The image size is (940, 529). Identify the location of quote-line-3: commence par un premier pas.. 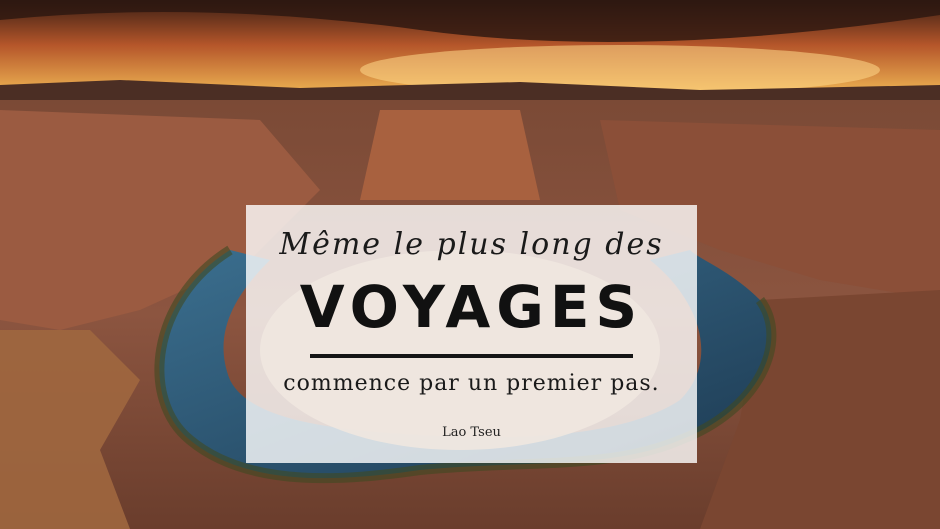
(471, 383).